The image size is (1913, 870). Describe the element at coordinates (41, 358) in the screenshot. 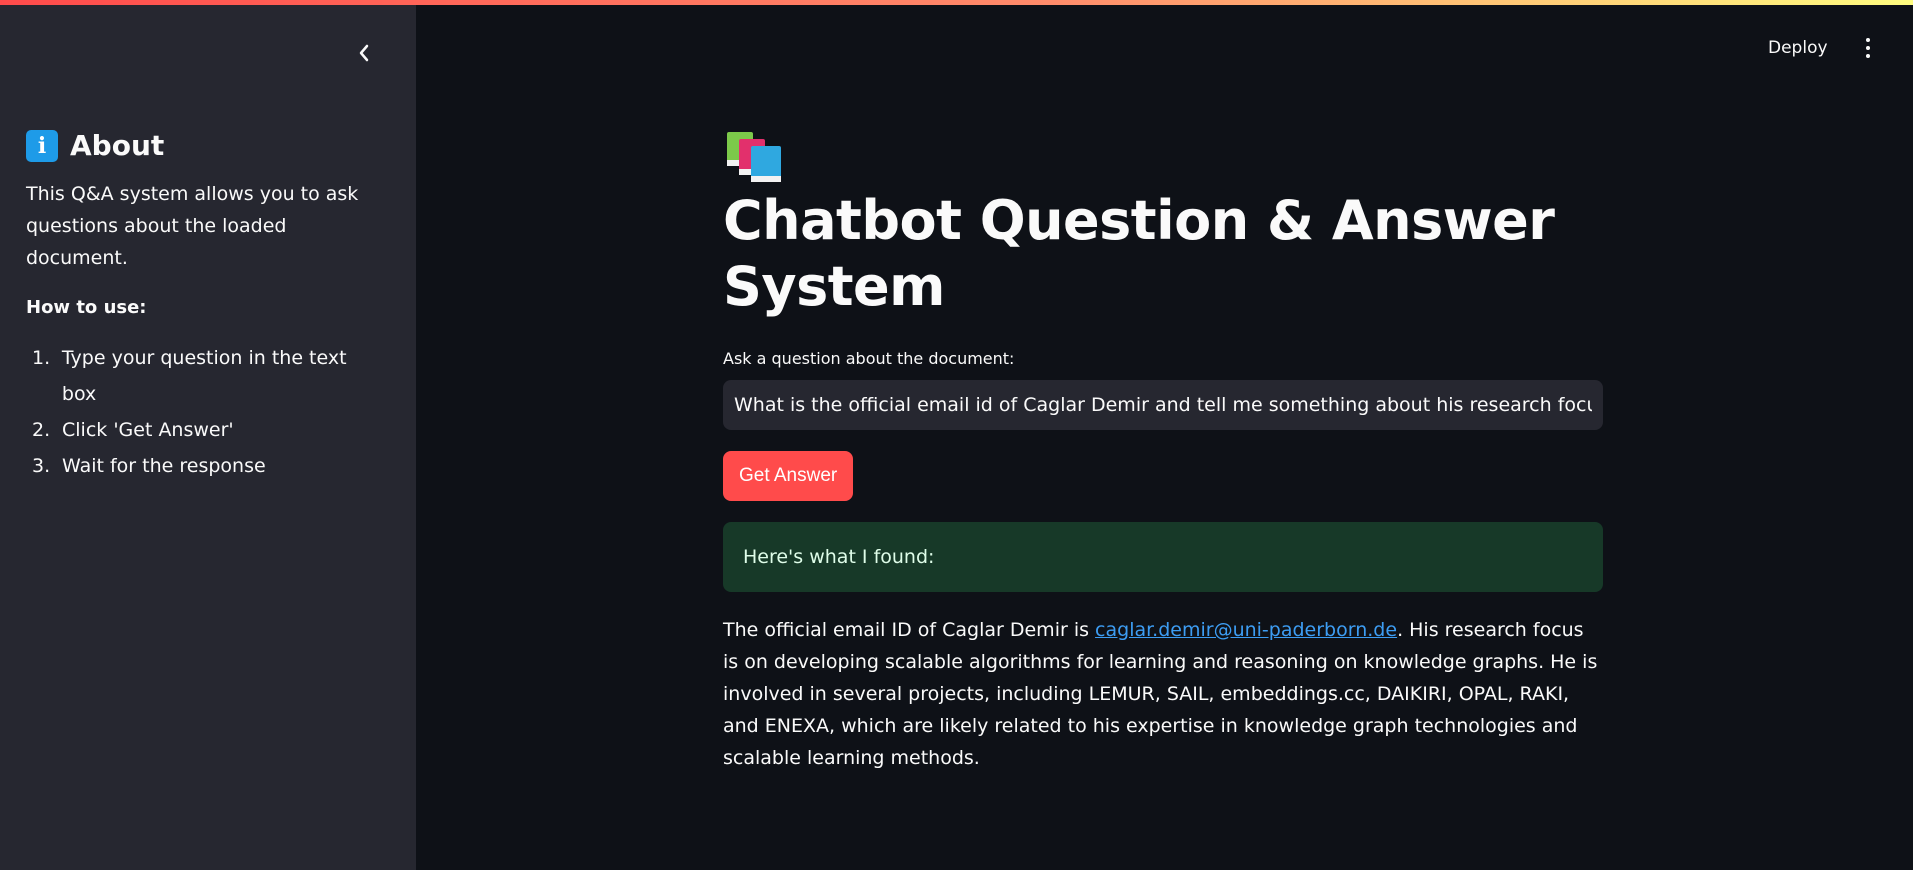

I see `step-number: 1.` at that location.